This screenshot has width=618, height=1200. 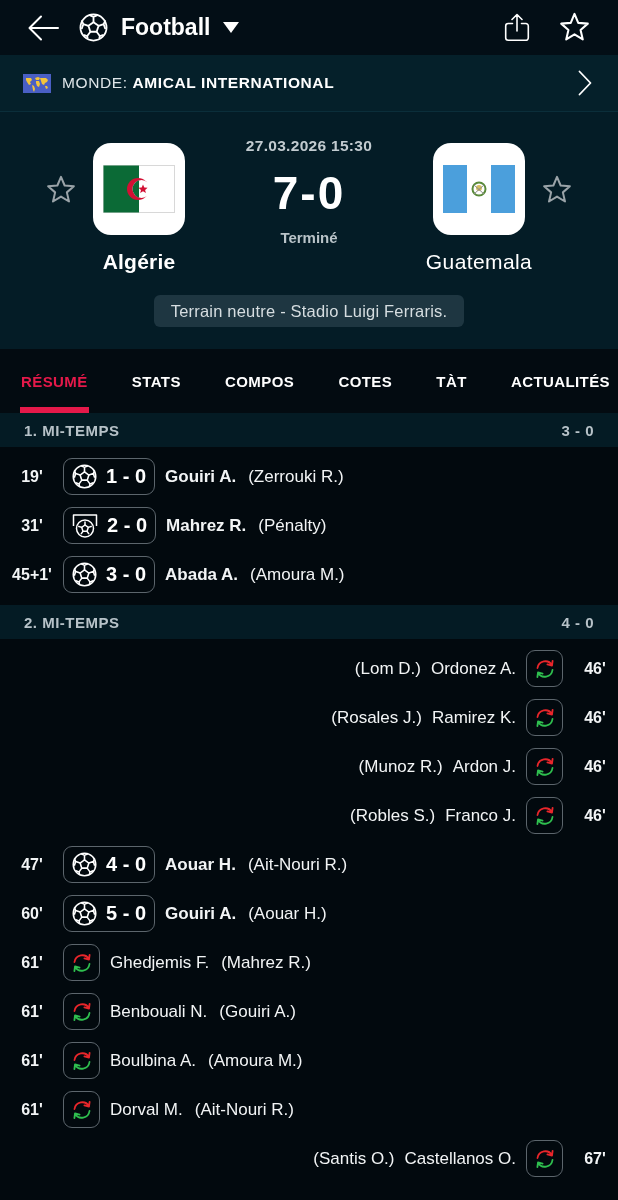 I want to click on player-name: Franco J., so click(x=480, y=815).